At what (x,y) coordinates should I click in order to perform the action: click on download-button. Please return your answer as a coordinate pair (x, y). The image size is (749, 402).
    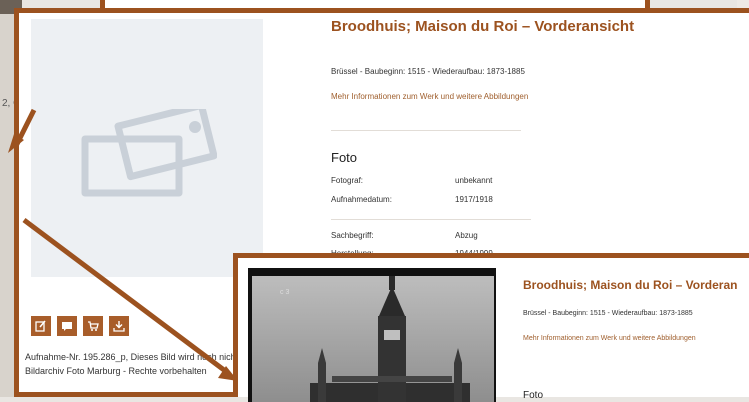
    Looking at the image, I should click on (119, 326).